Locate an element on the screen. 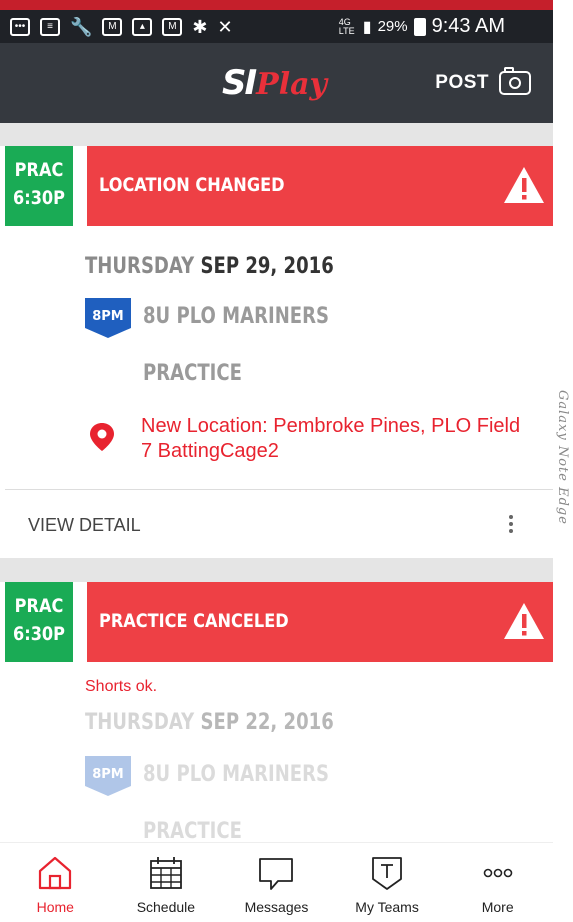 Image resolution: width=573 pixels, height=922 pixels. camera-icon is located at coordinates (515, 81).